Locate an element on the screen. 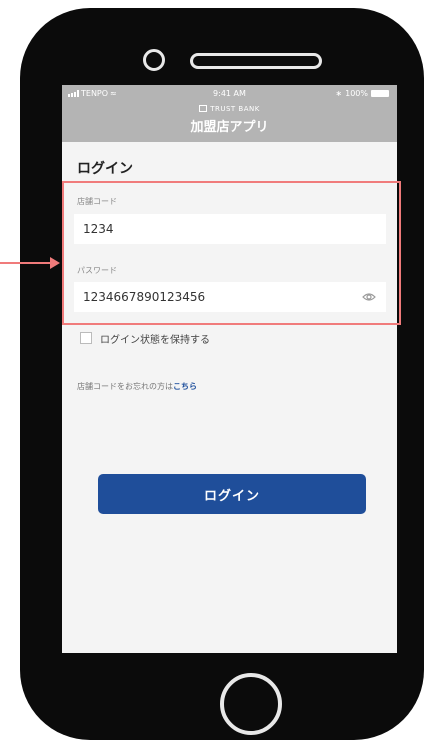  pointer-arrow-line is located at coordinates (25, 263).